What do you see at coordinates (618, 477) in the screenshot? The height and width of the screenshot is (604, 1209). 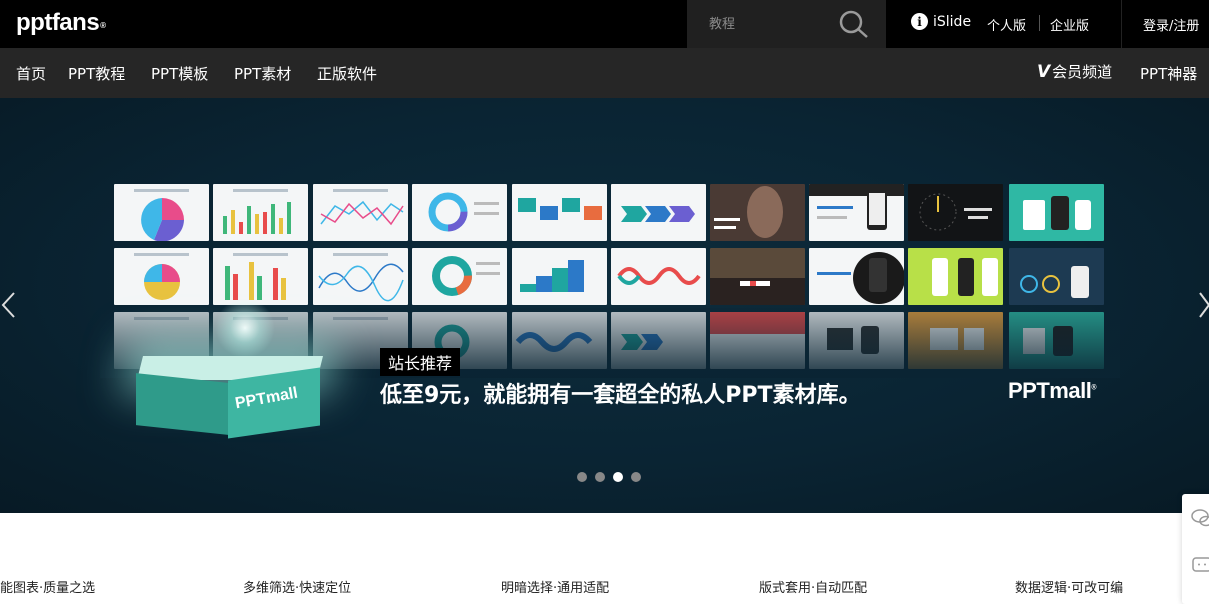 I see `carousel-dot-active` at bounding box center [618, 477].